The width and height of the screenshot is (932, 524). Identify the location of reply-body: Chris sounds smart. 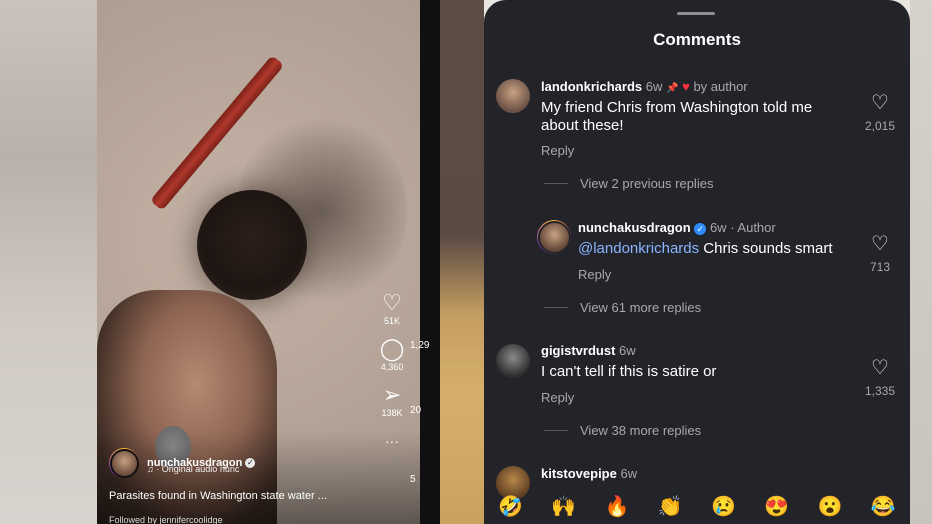
(766, 248).